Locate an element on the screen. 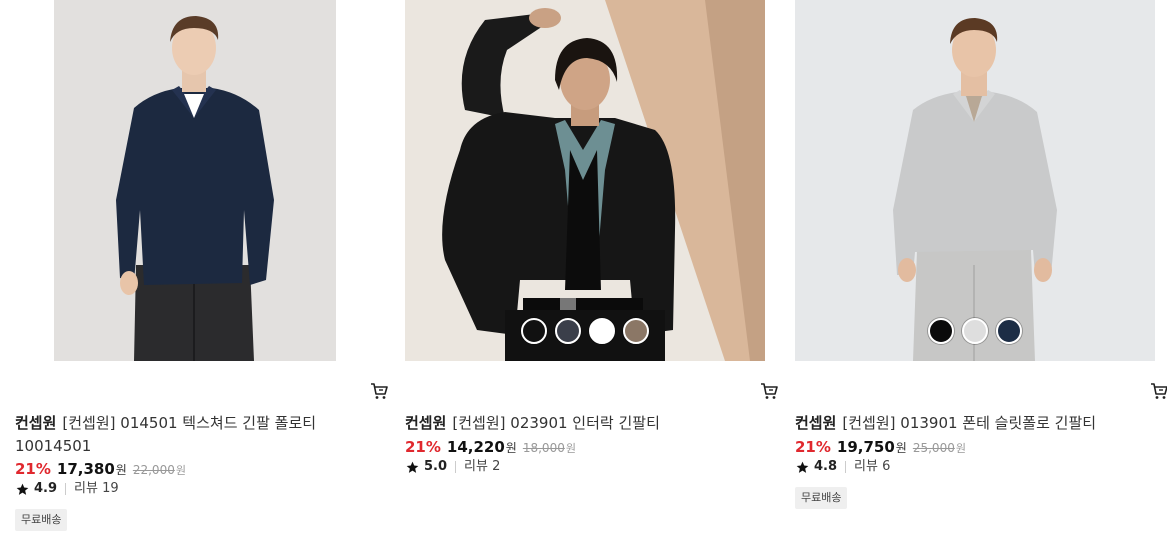  rating-score: 5.0 is located at coordinates (436, 466).